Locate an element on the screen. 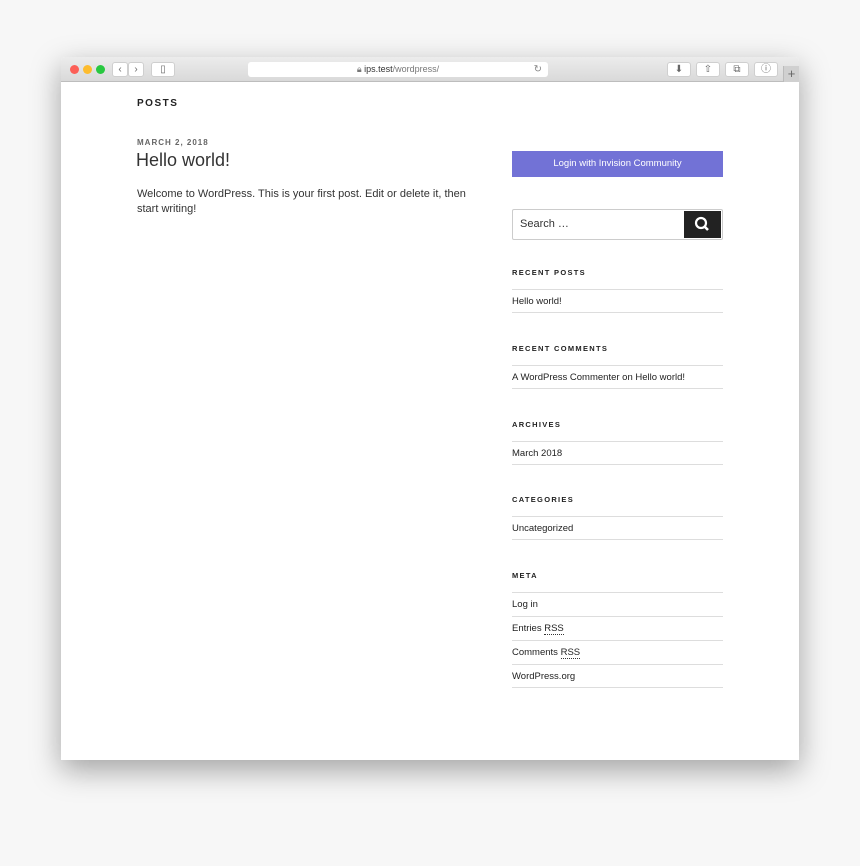  search-button is located at coordinates (702, 224).